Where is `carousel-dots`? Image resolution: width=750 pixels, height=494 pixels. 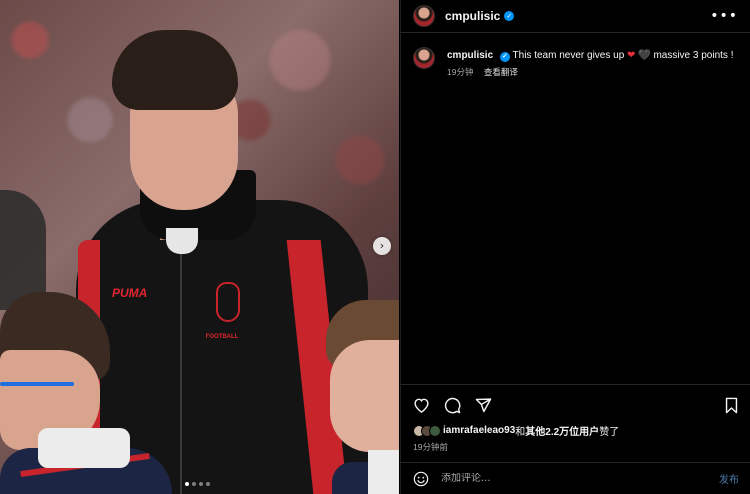
carousel-dots is located at coordinates (197, 484).